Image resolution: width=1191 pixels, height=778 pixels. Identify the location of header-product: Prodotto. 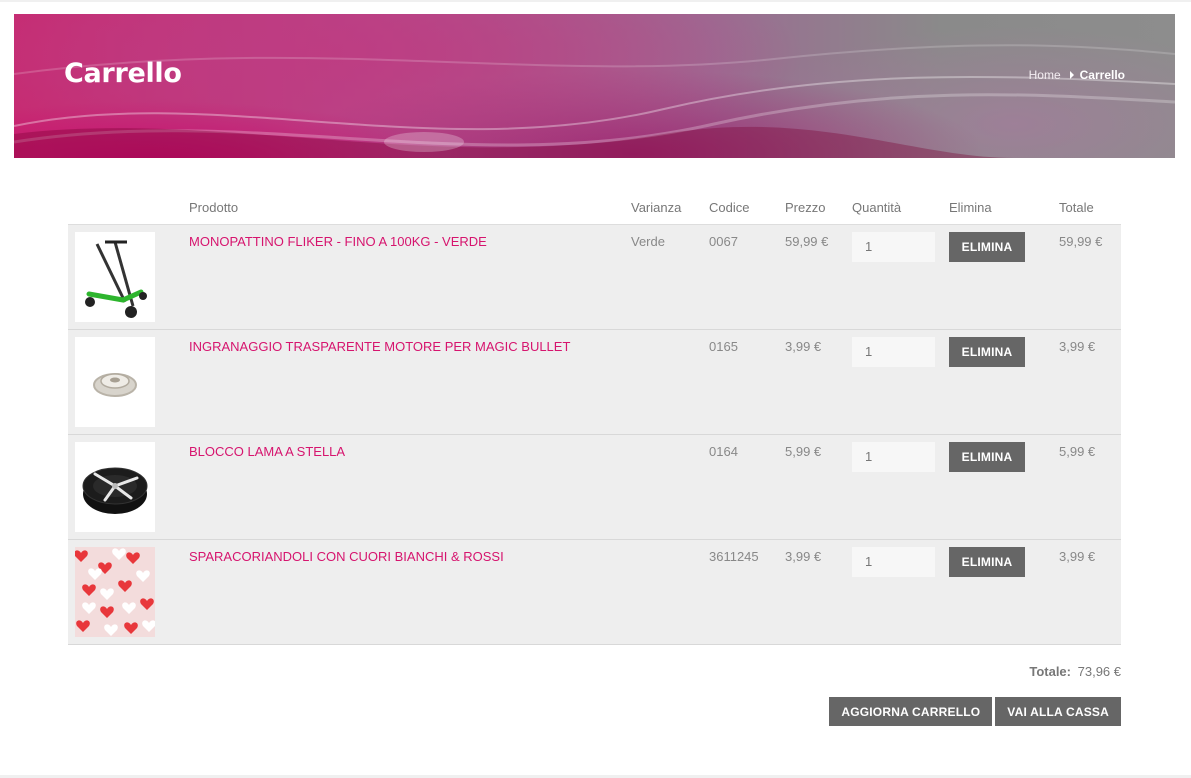
(410, 208).